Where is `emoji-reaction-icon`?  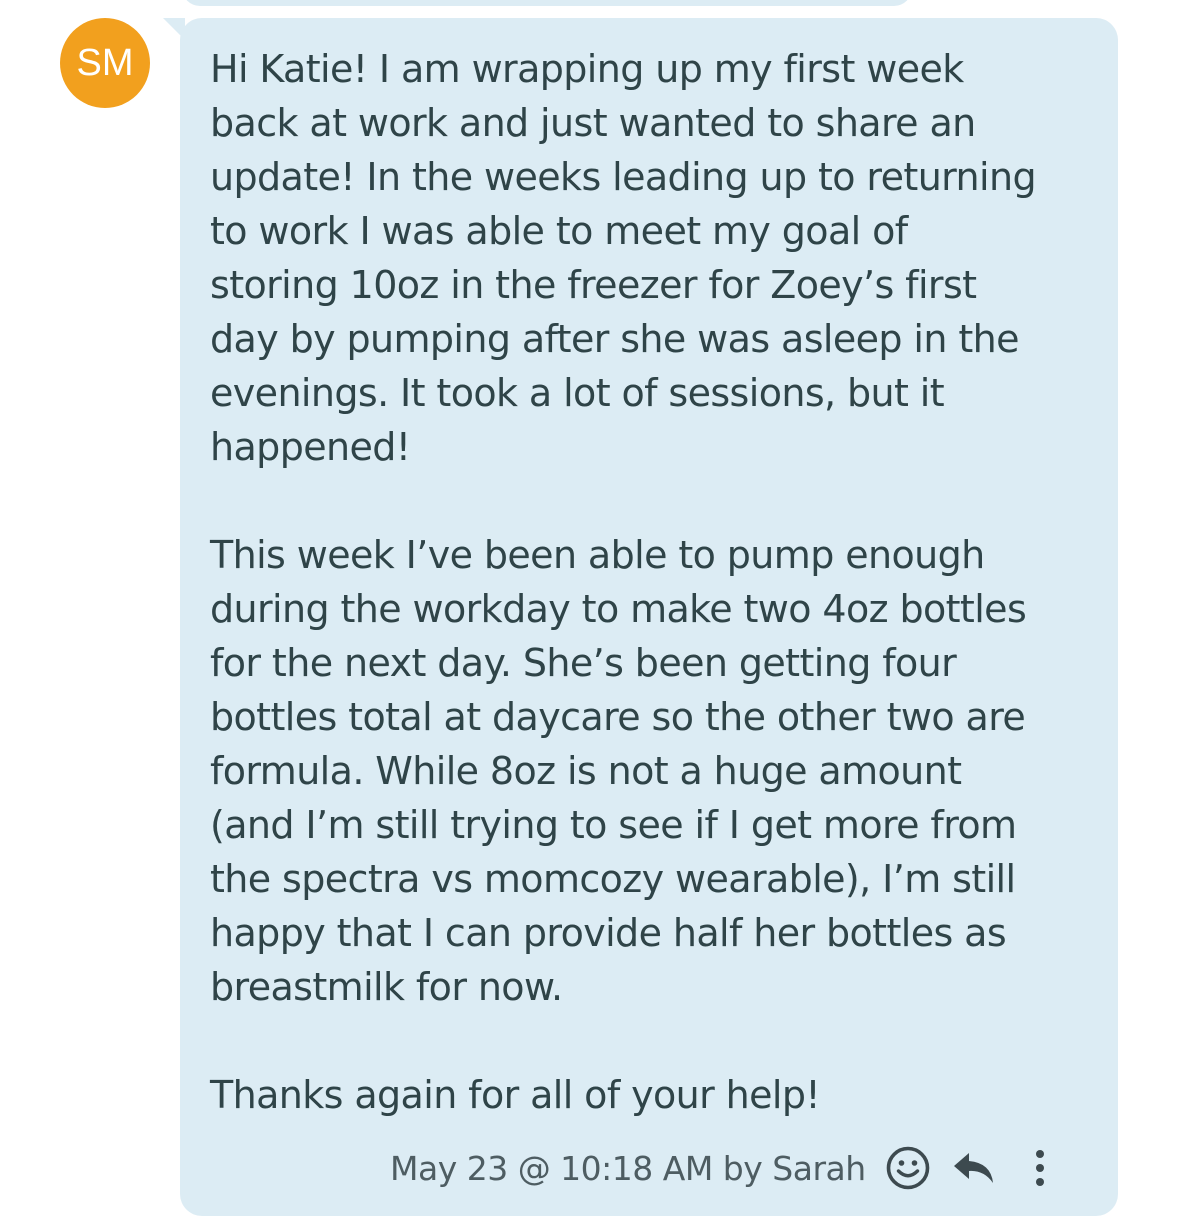
emoji-reaction-icon is located at coordinates (908, 1168).